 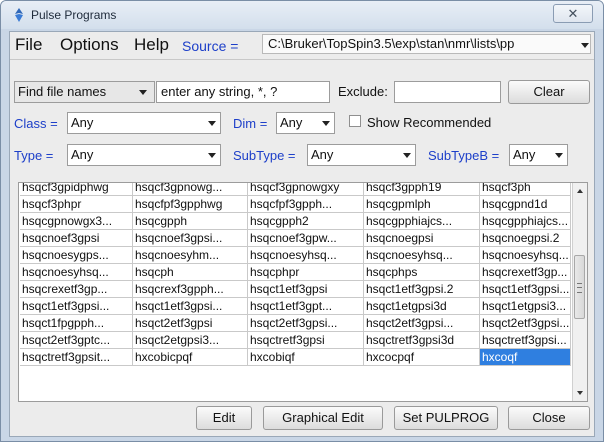 I want to click on program-cell: hsqcf3gpnowgxy, so click(x=306, y=189).